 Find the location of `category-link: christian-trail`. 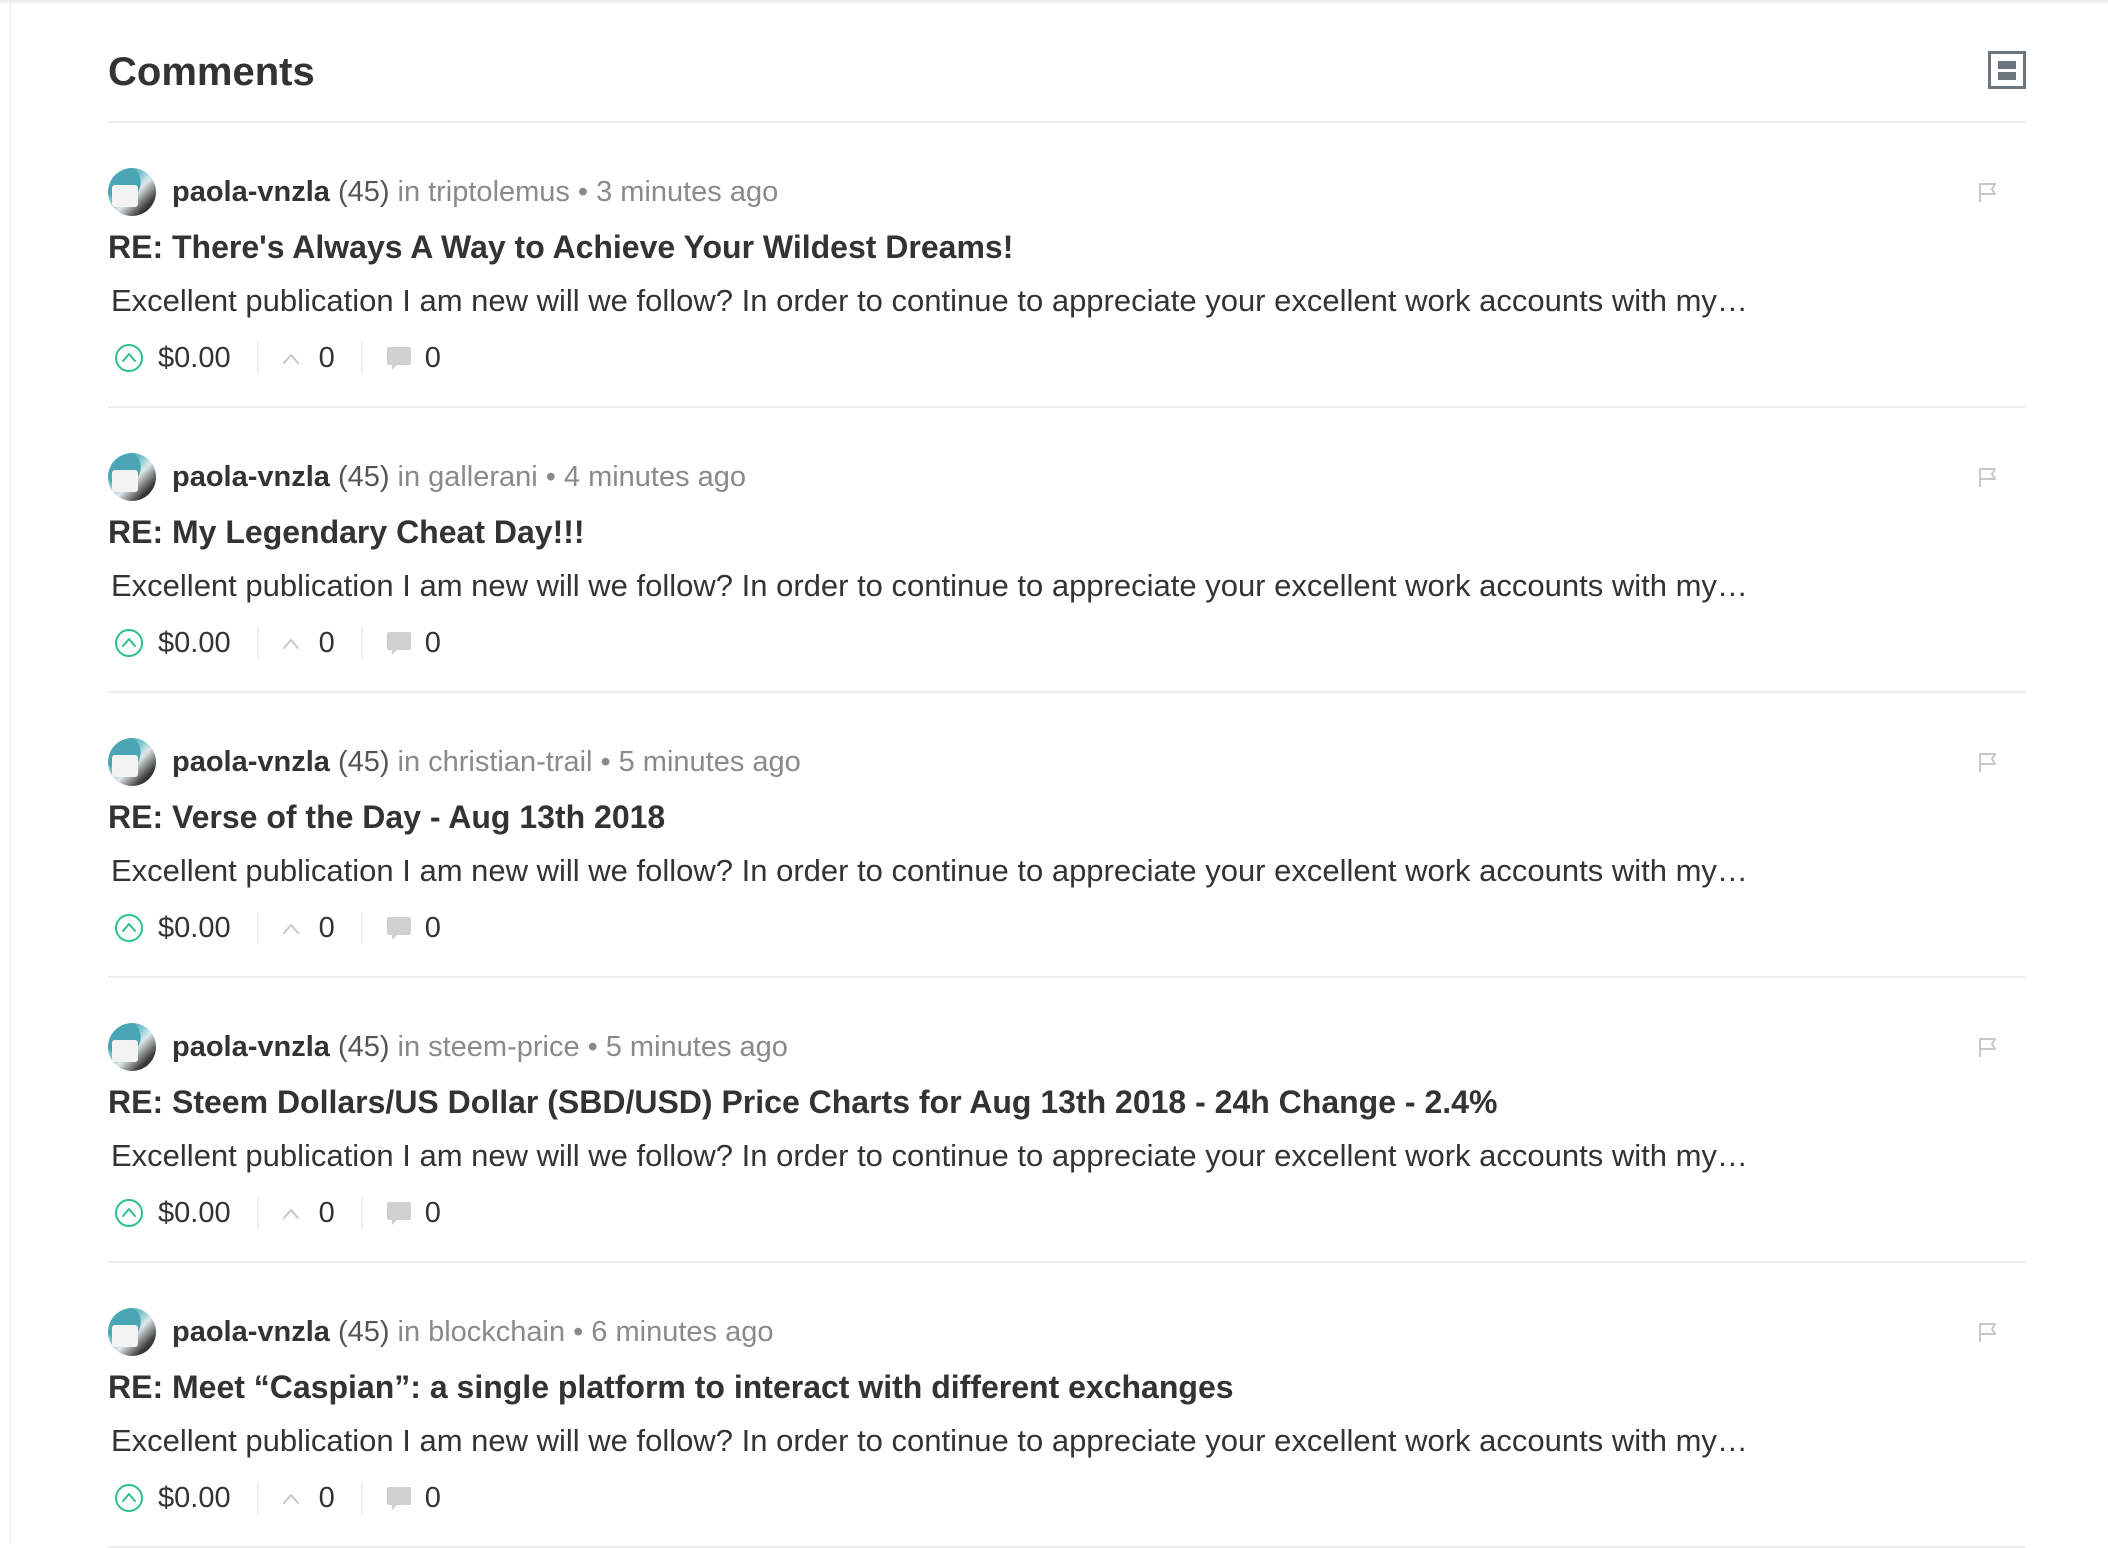

category-link: christian-trail is located at coordinates (510, 762).